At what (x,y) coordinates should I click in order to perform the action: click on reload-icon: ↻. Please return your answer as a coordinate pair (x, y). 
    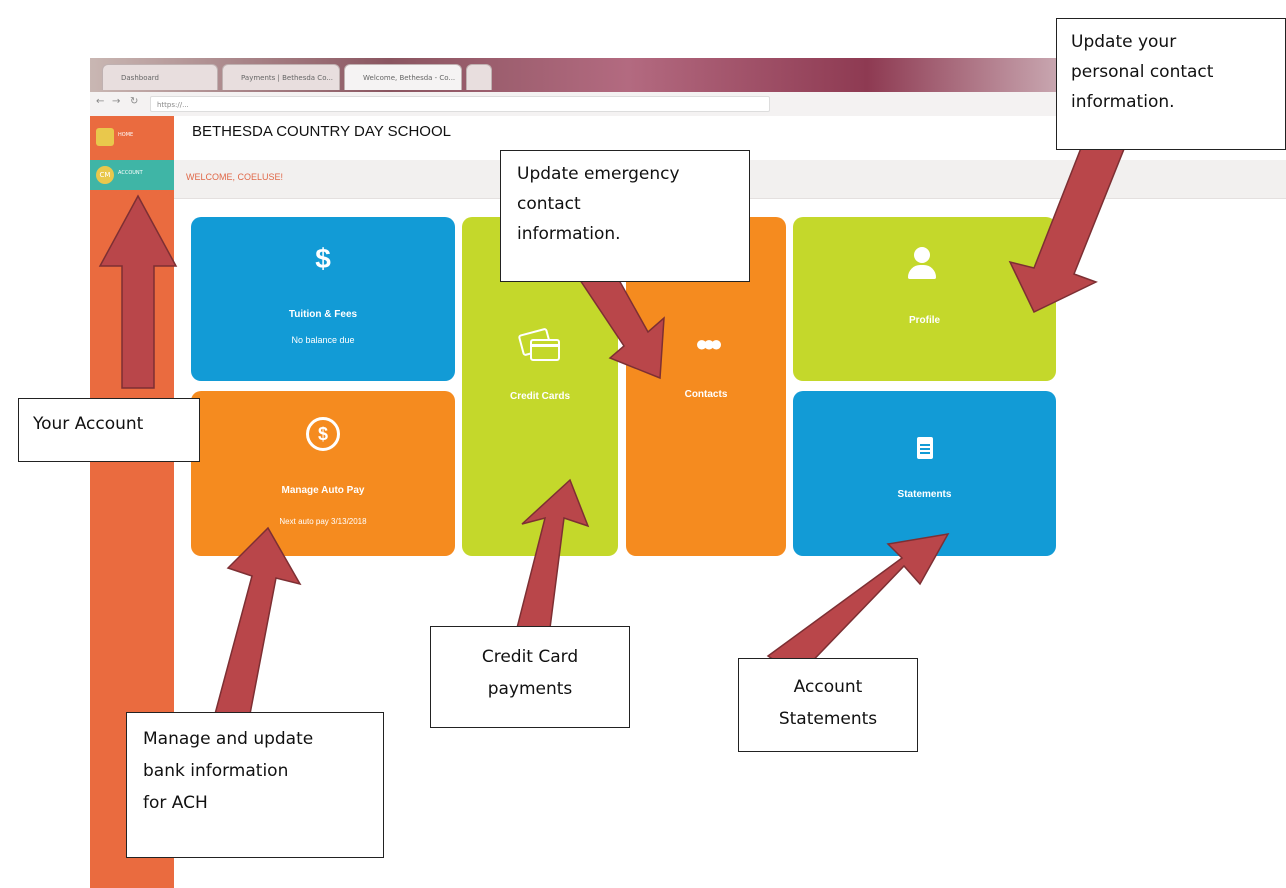
    Looking at the image, I should click on (134, 101).